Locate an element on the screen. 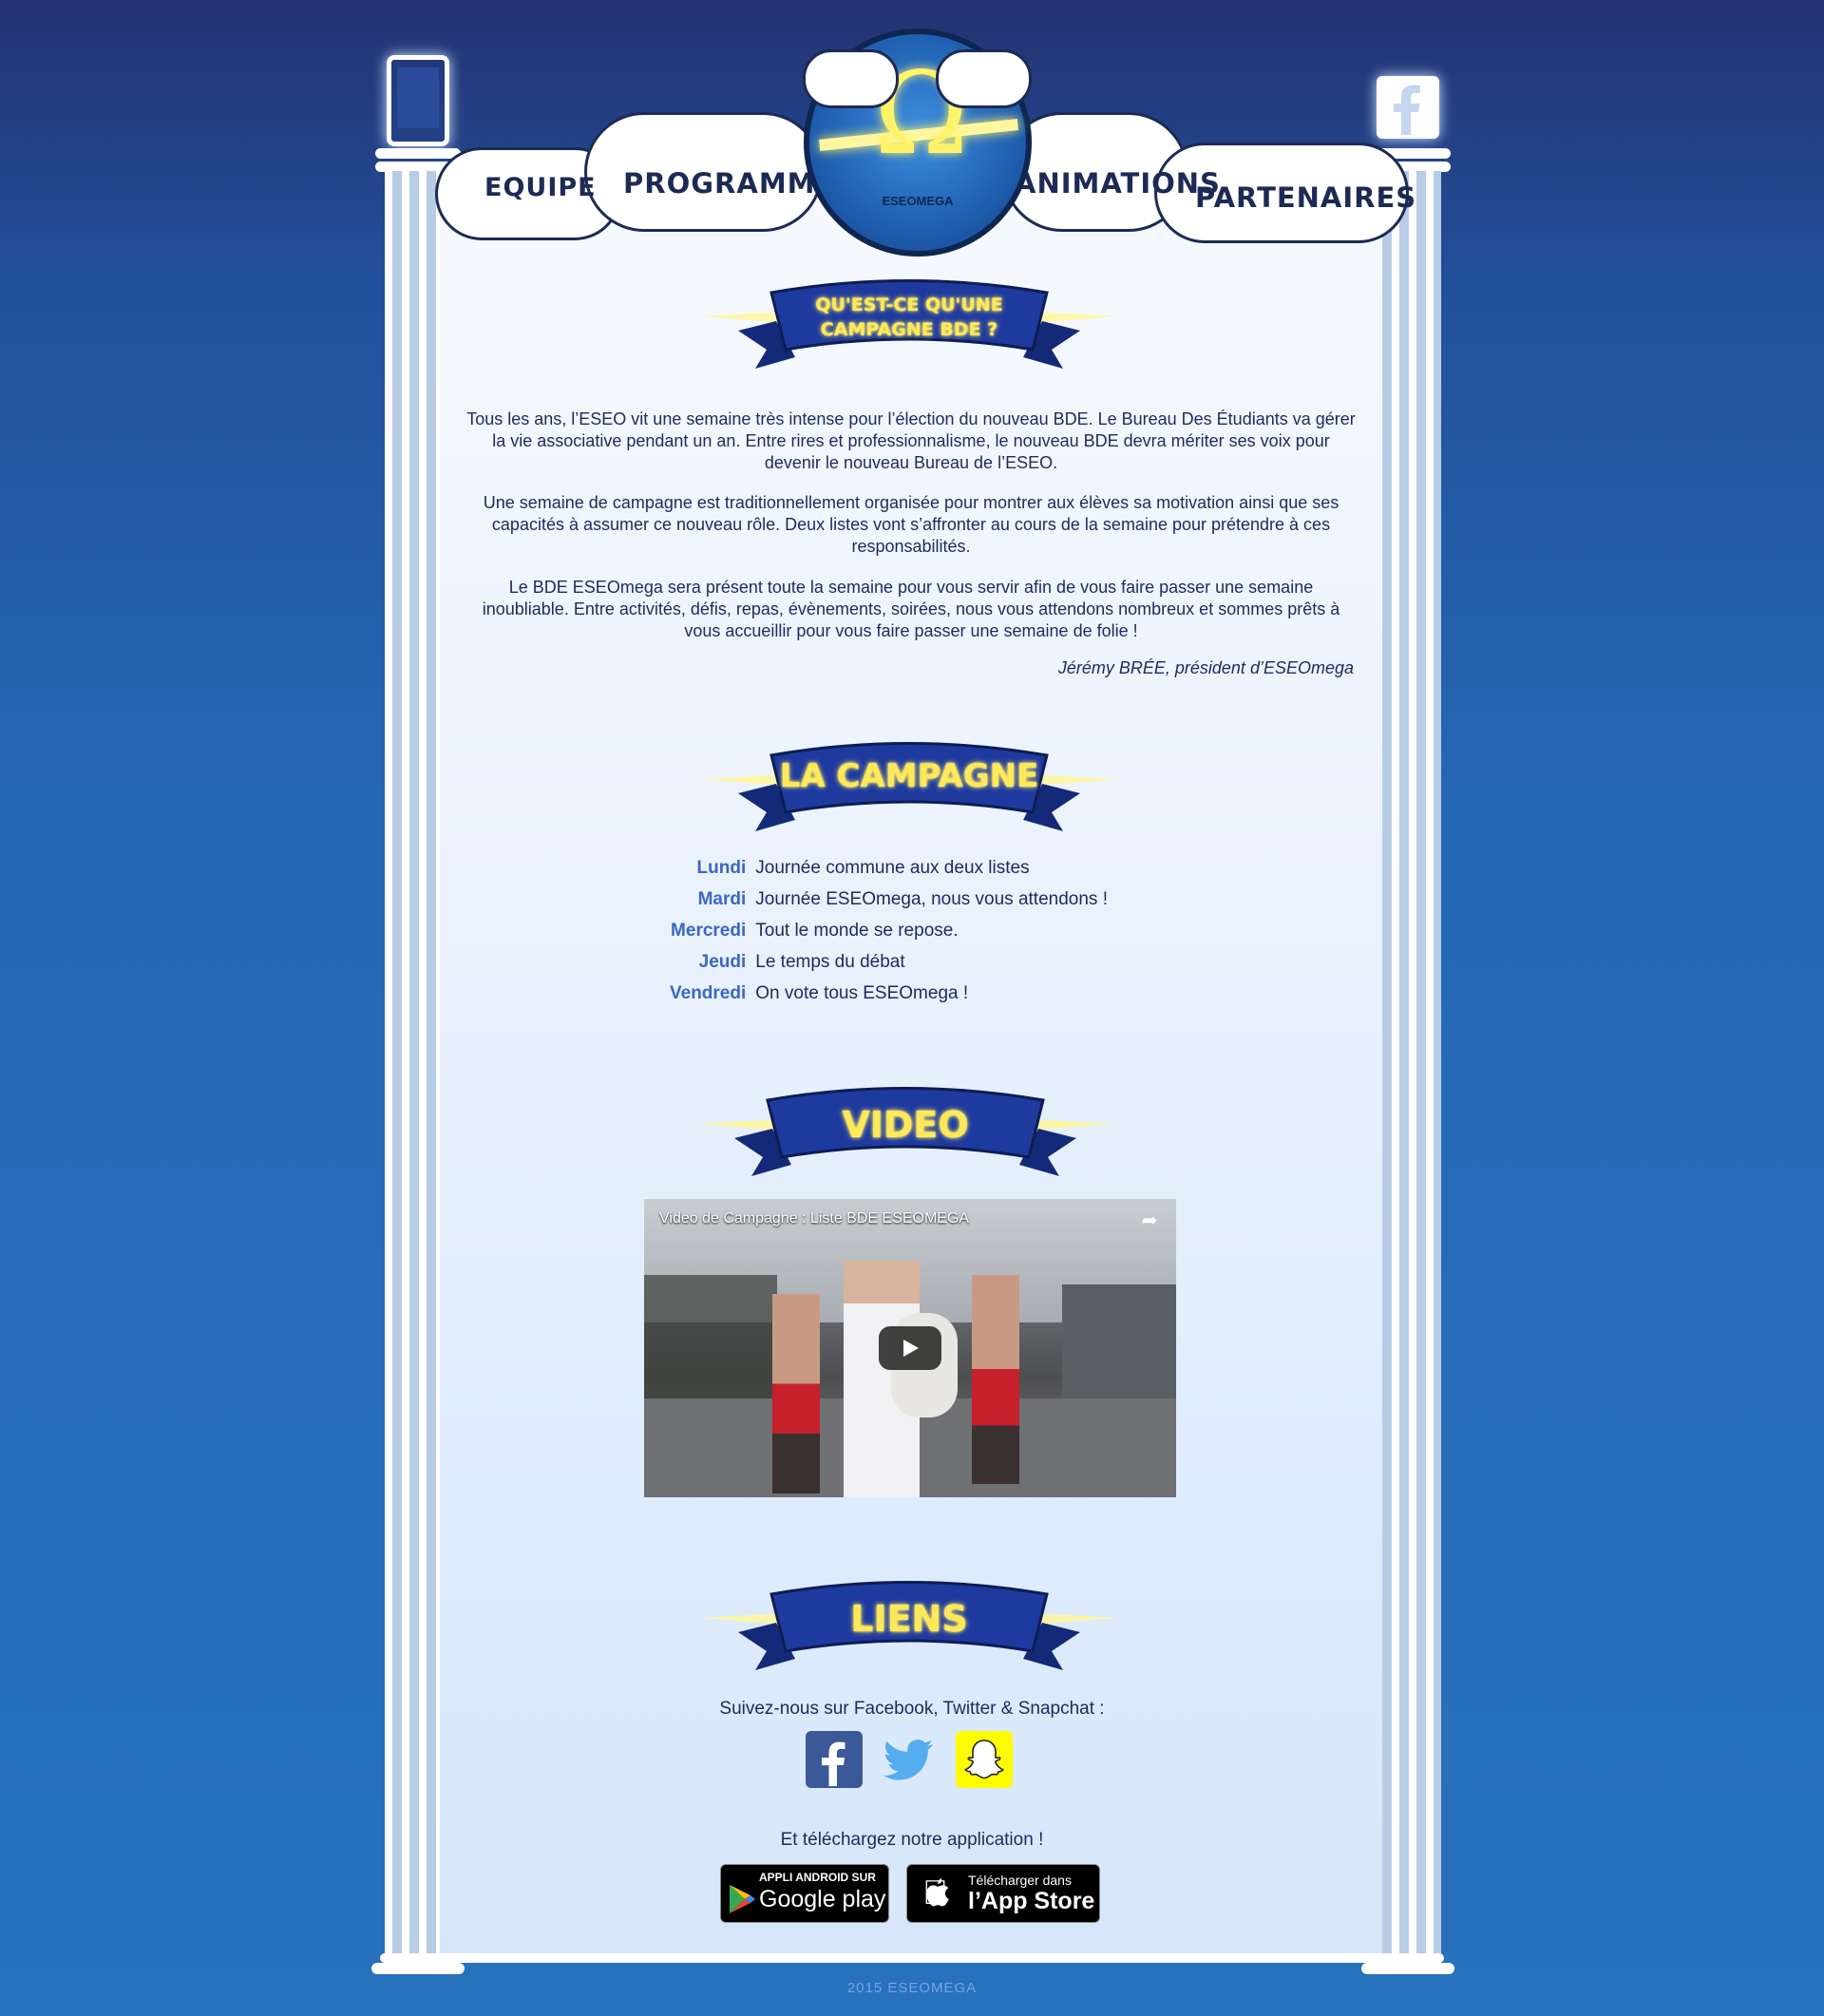 The height and width of the screenshot is (2016, 1824). banner-campagne-bde-line2: CAMPAGNE BDE ? is located at coordinates (909, 329).